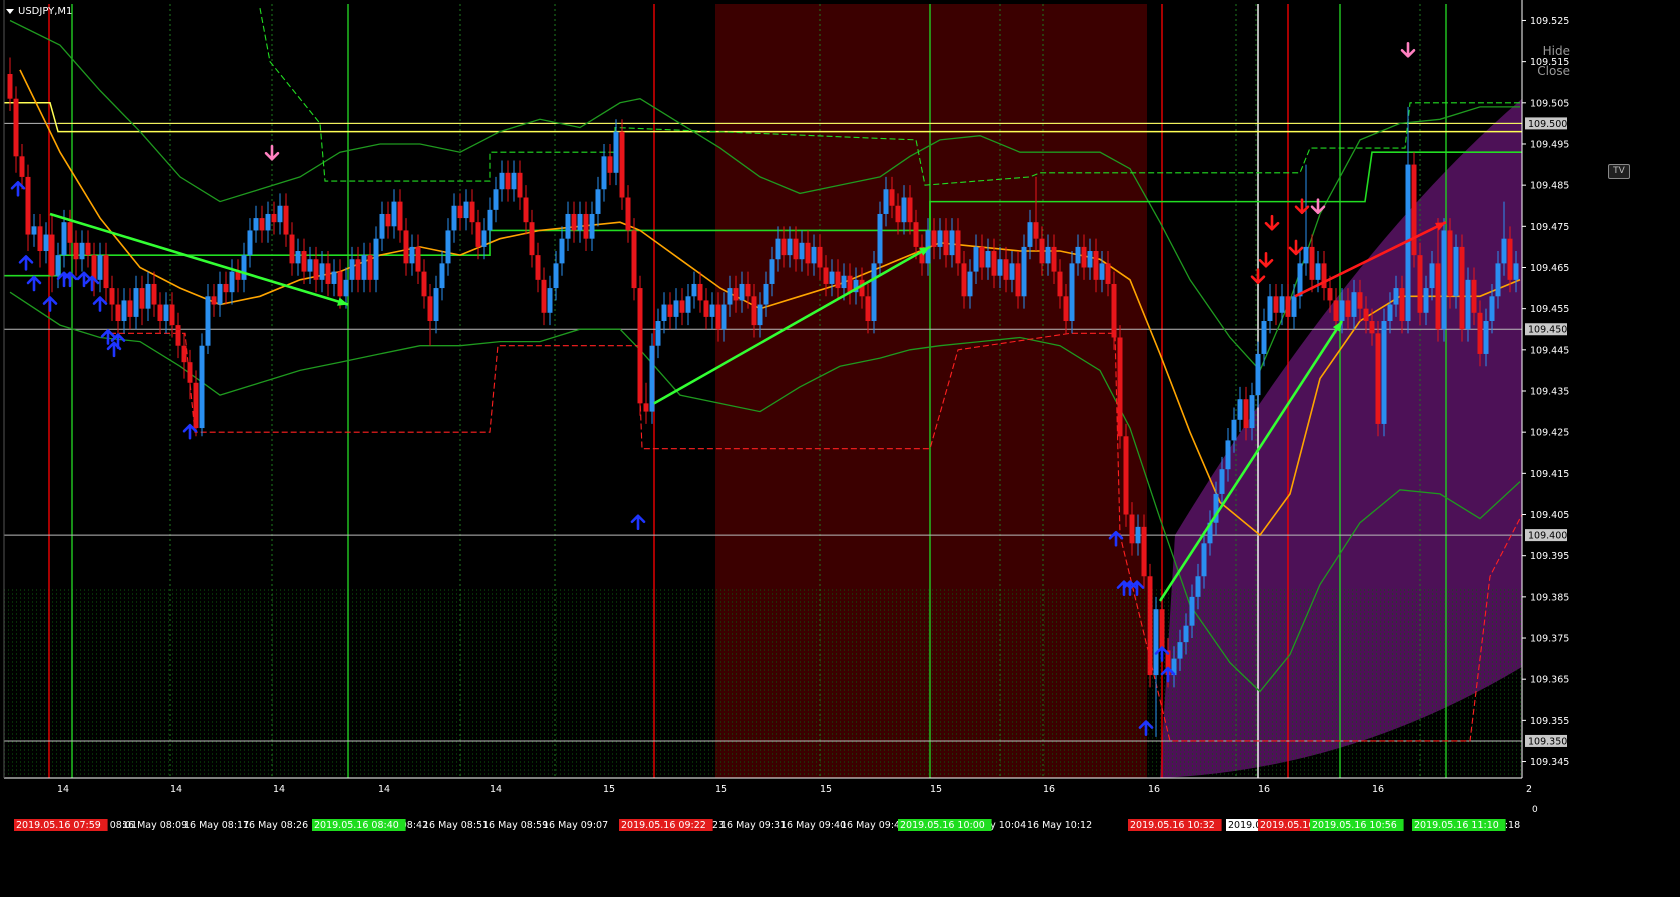  What do you see at coordinates (455, 825) in the screenshot?
I see `time-label: 16 May 08:51` at bounding box center [455, 825].